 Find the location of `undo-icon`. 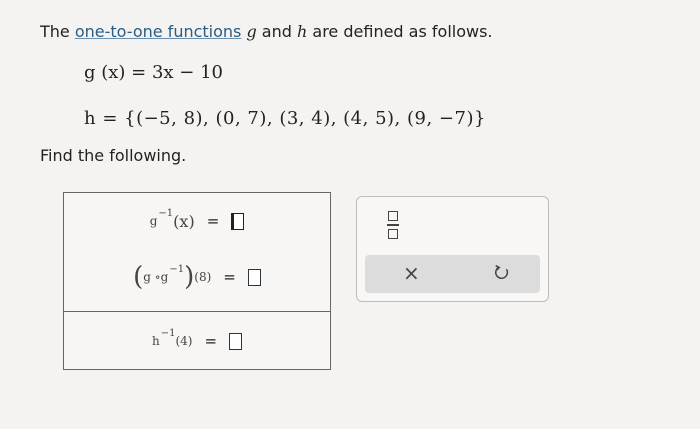

undo-icon is located at coordinates (502, 272).